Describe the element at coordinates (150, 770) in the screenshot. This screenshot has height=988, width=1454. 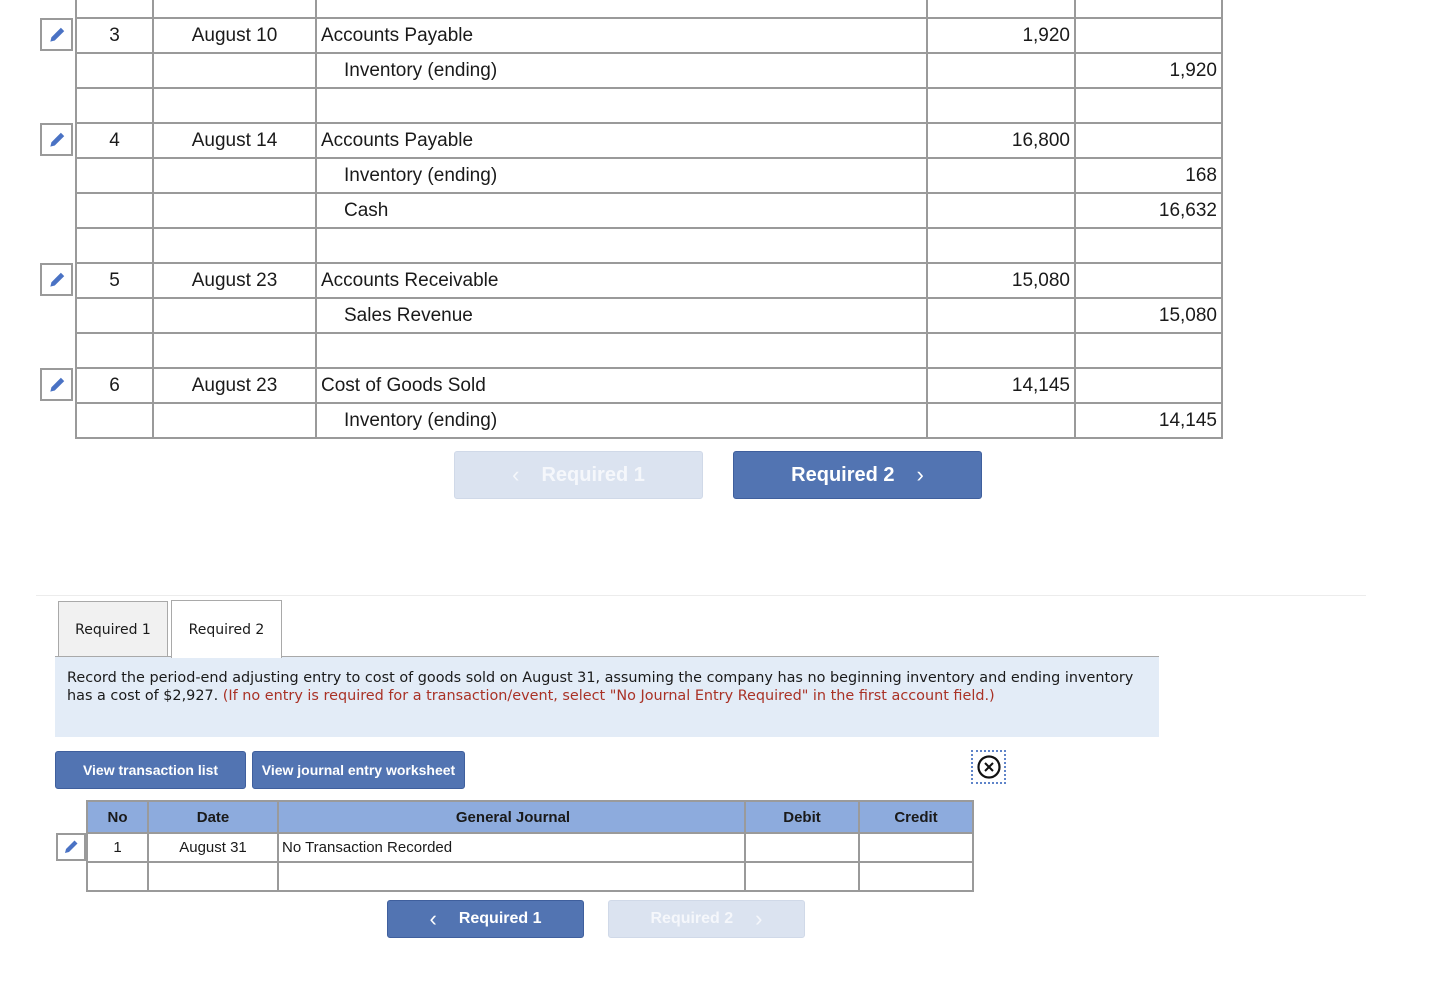
I see `view-transaction-list-button: View transaction list` at that location.